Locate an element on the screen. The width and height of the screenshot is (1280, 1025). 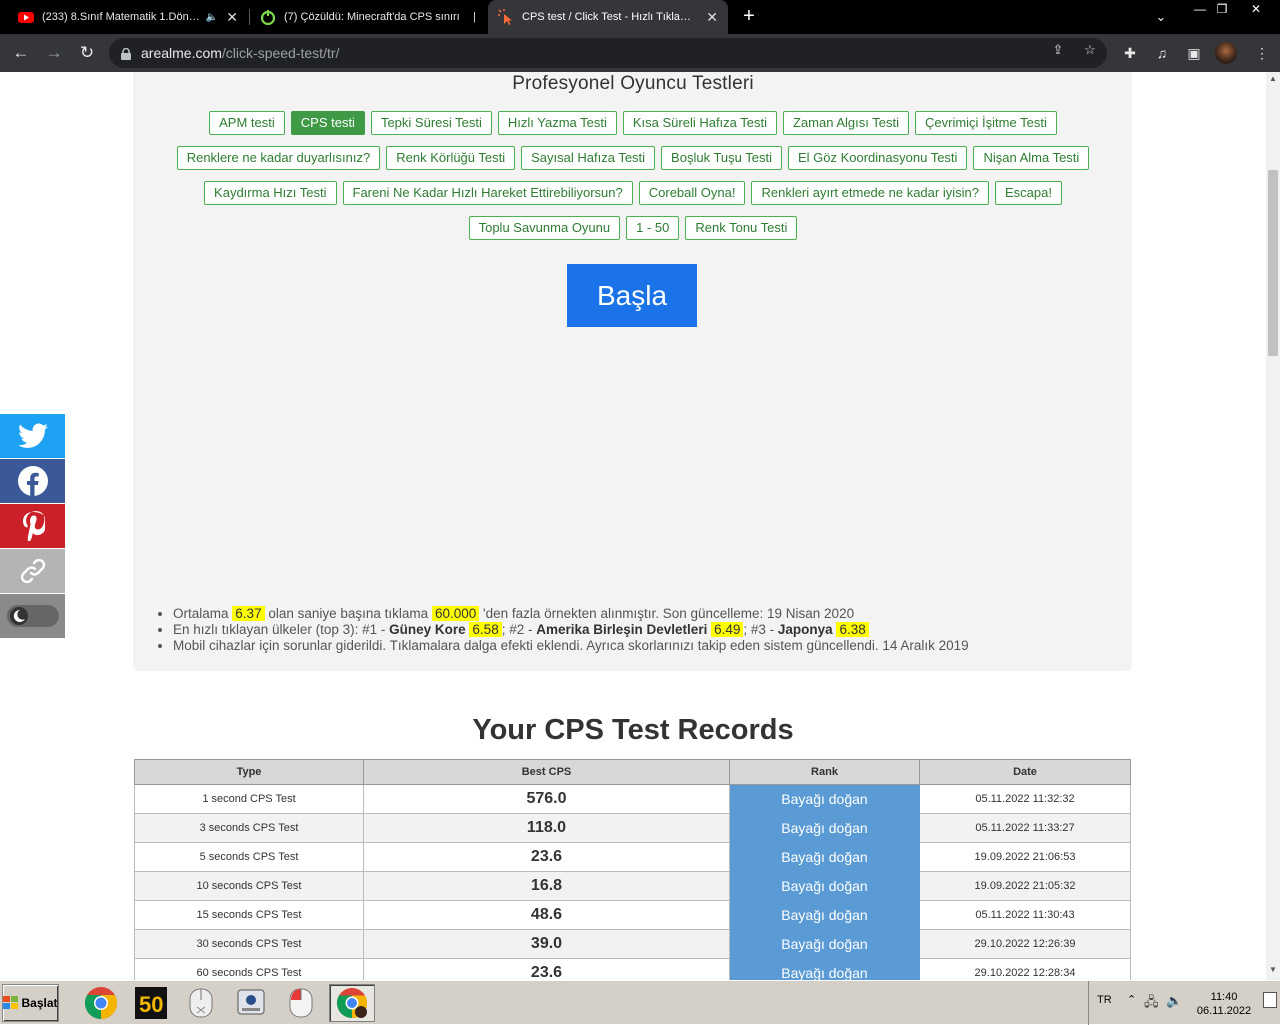
chrome-icon is located at coordinates (101, 1003).